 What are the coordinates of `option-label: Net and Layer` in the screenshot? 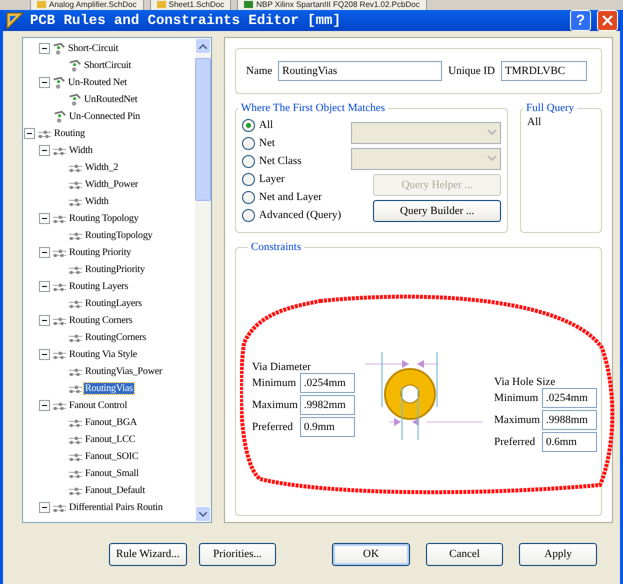 It's located at (290, 197).